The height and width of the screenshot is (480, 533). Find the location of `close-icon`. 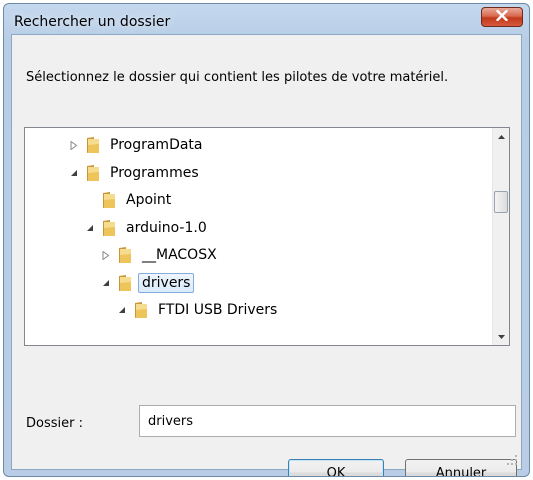

close-icon is located at coordinates (502, 17).